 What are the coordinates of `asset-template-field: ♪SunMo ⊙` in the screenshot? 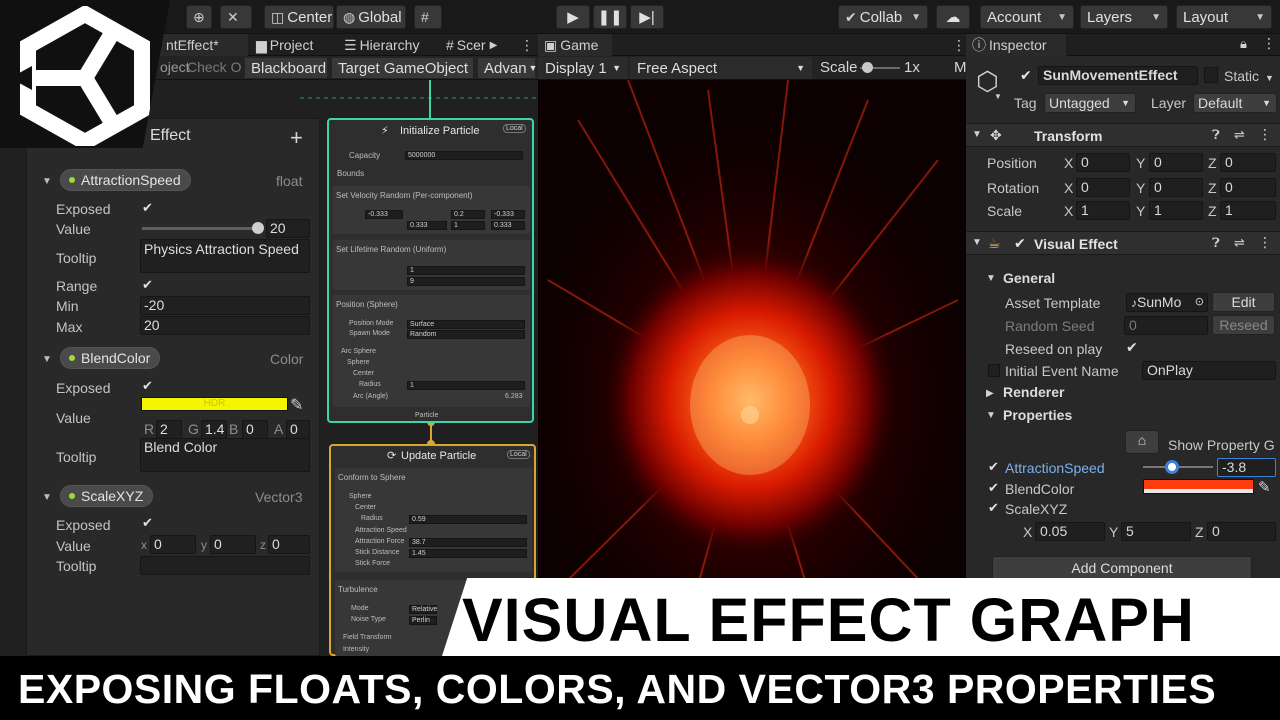 It's located at (1167, 302).